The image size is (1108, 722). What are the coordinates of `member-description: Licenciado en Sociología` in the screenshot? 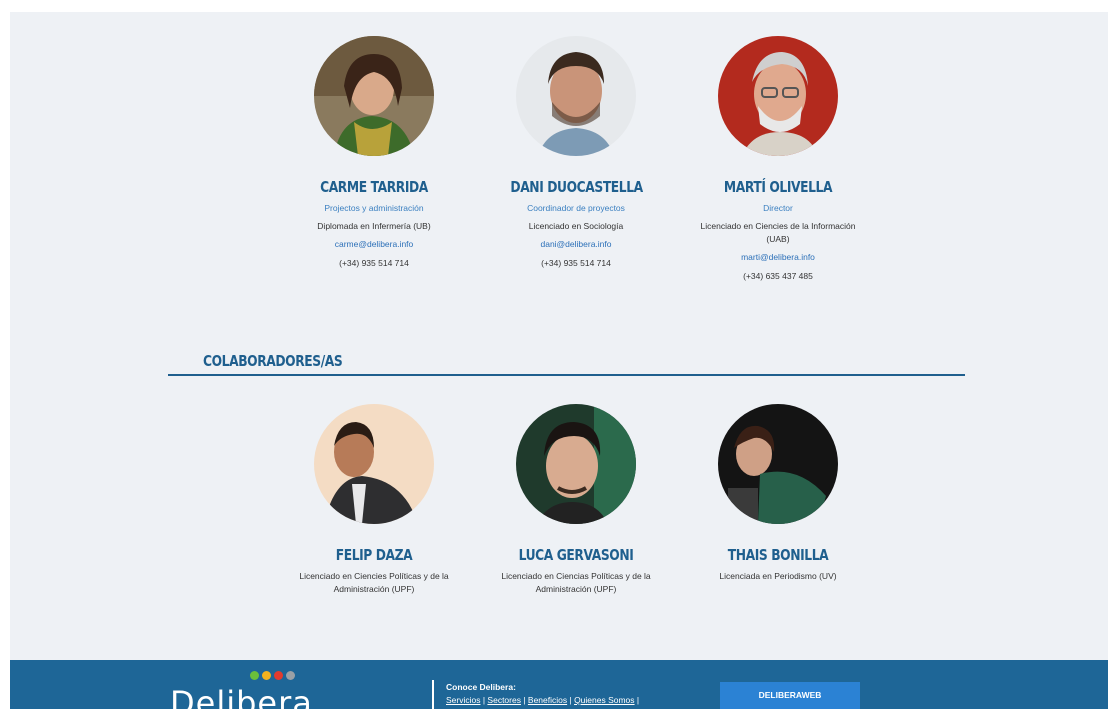 It's located at (576, 226).